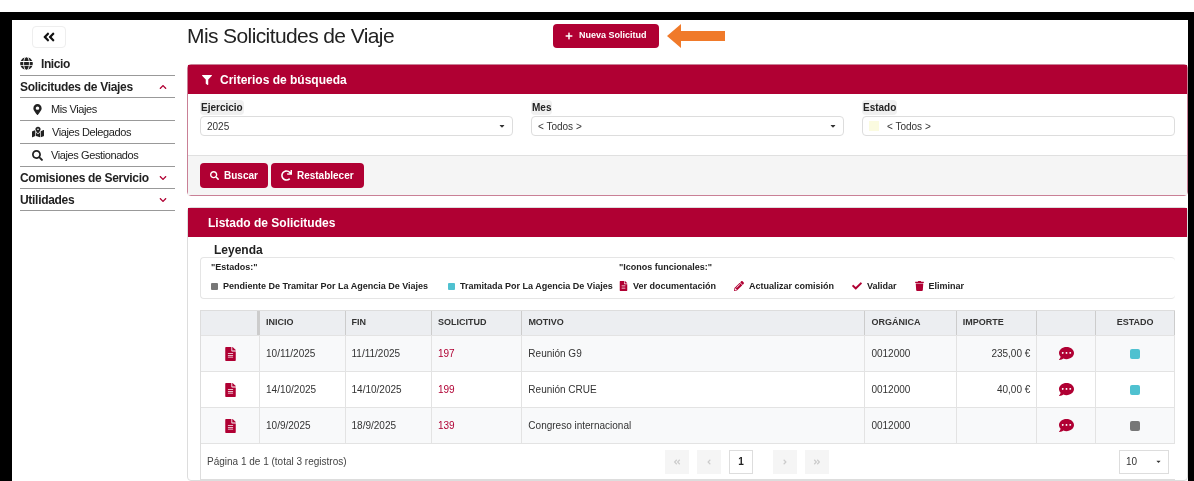  What do you see at coordinates (739, 286) in the screenshot?
I see `pencil-icon` at bounding box center [739, 286].